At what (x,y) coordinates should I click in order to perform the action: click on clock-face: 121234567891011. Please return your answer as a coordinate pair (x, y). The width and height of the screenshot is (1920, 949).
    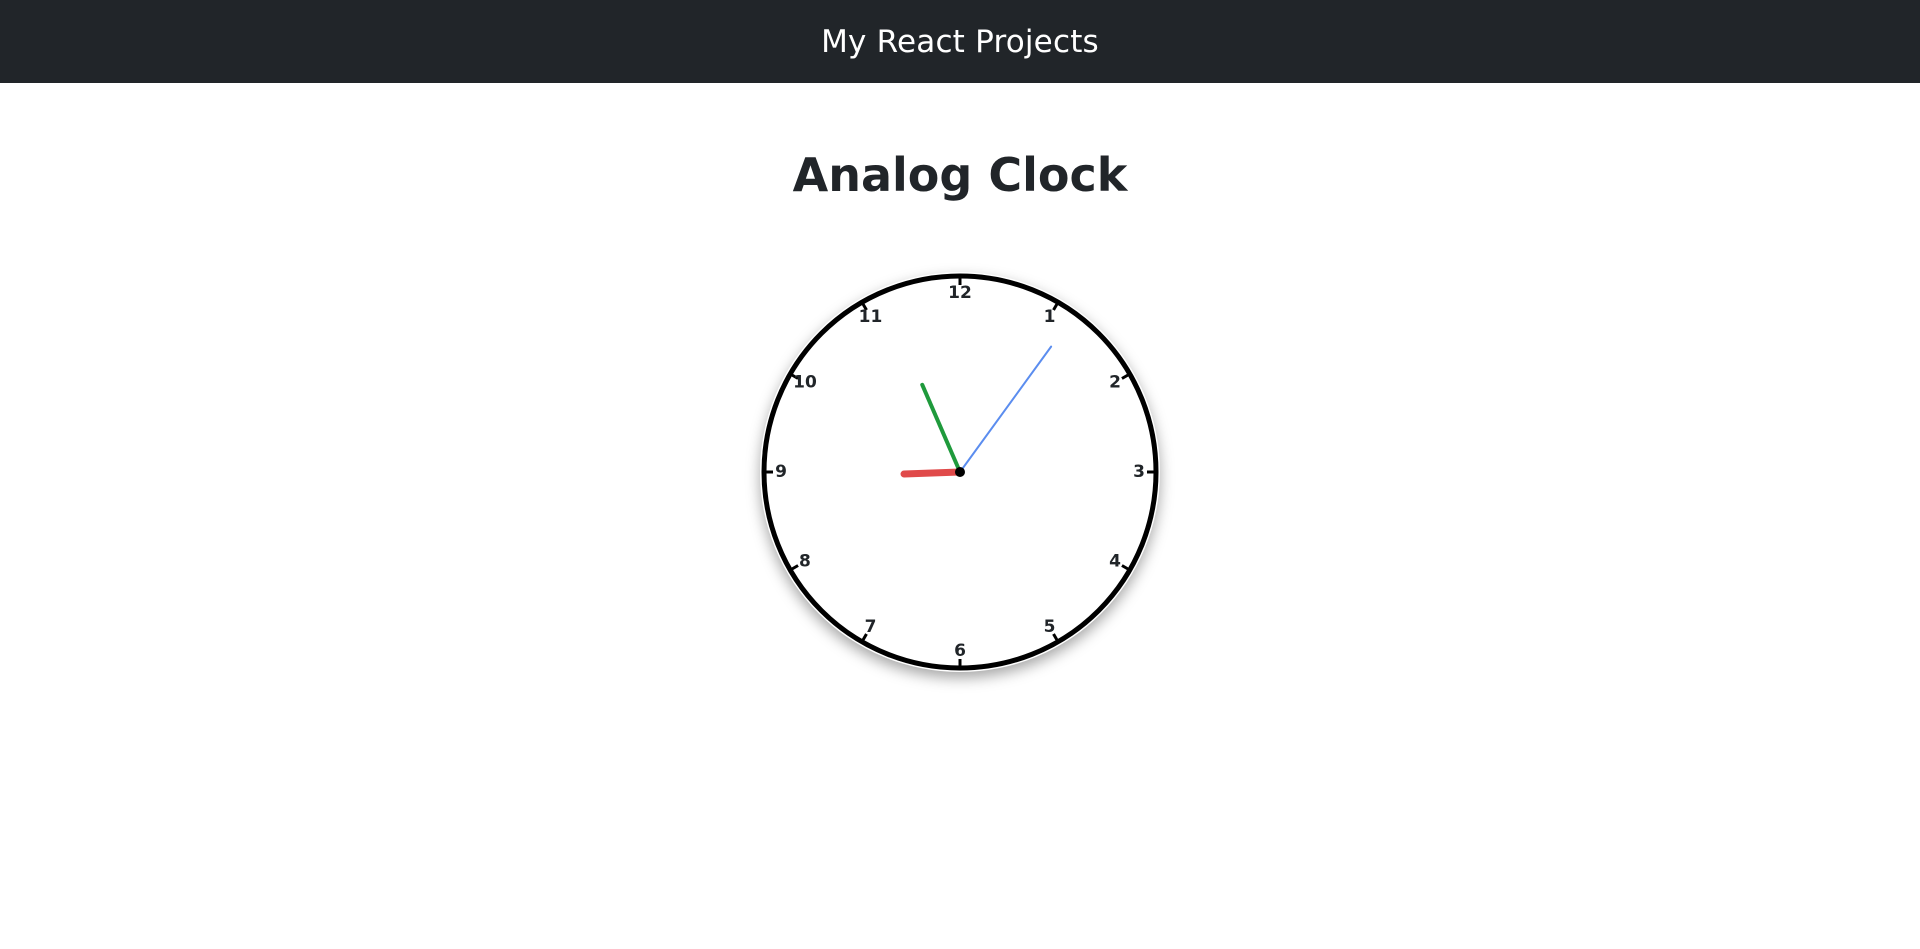
    Looking at the image, I should click on (960, 472).